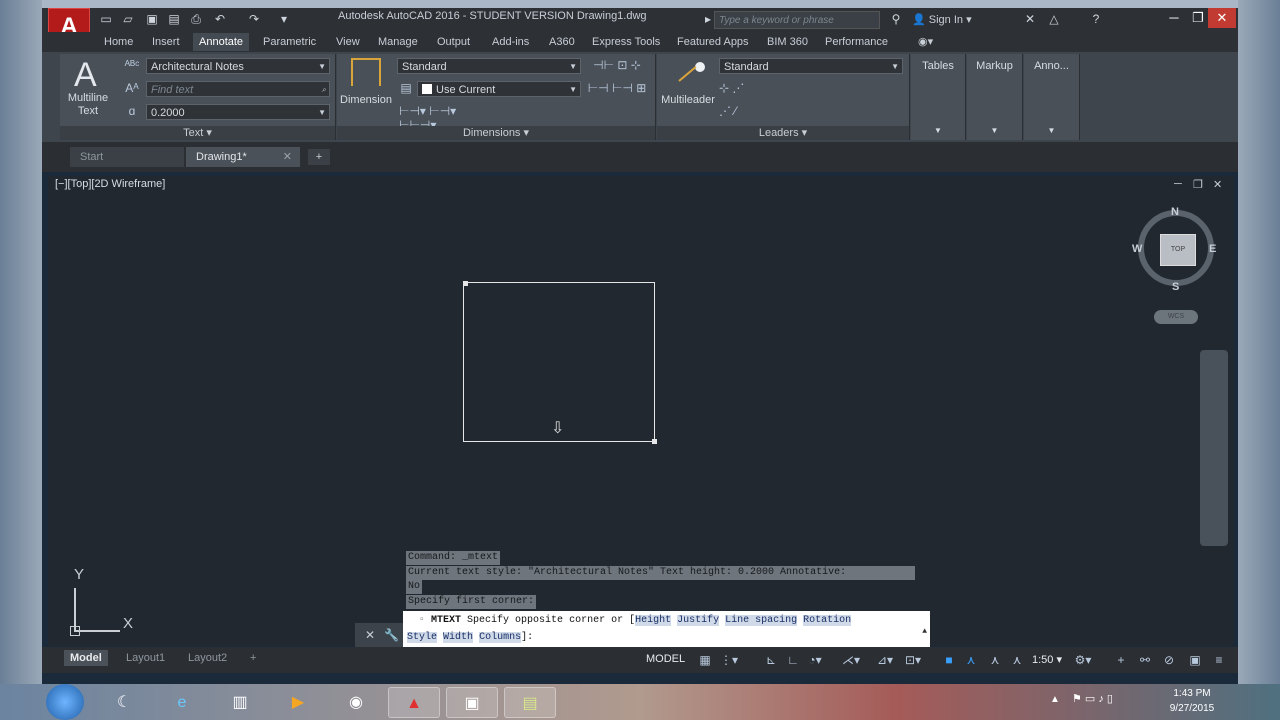 The width and height of the screenshot is (1280, 720). What do you see at coordinates (924, 631) in the screenshot?
I see `command-recent-icon: ▲` at bounding box center [924, 631].